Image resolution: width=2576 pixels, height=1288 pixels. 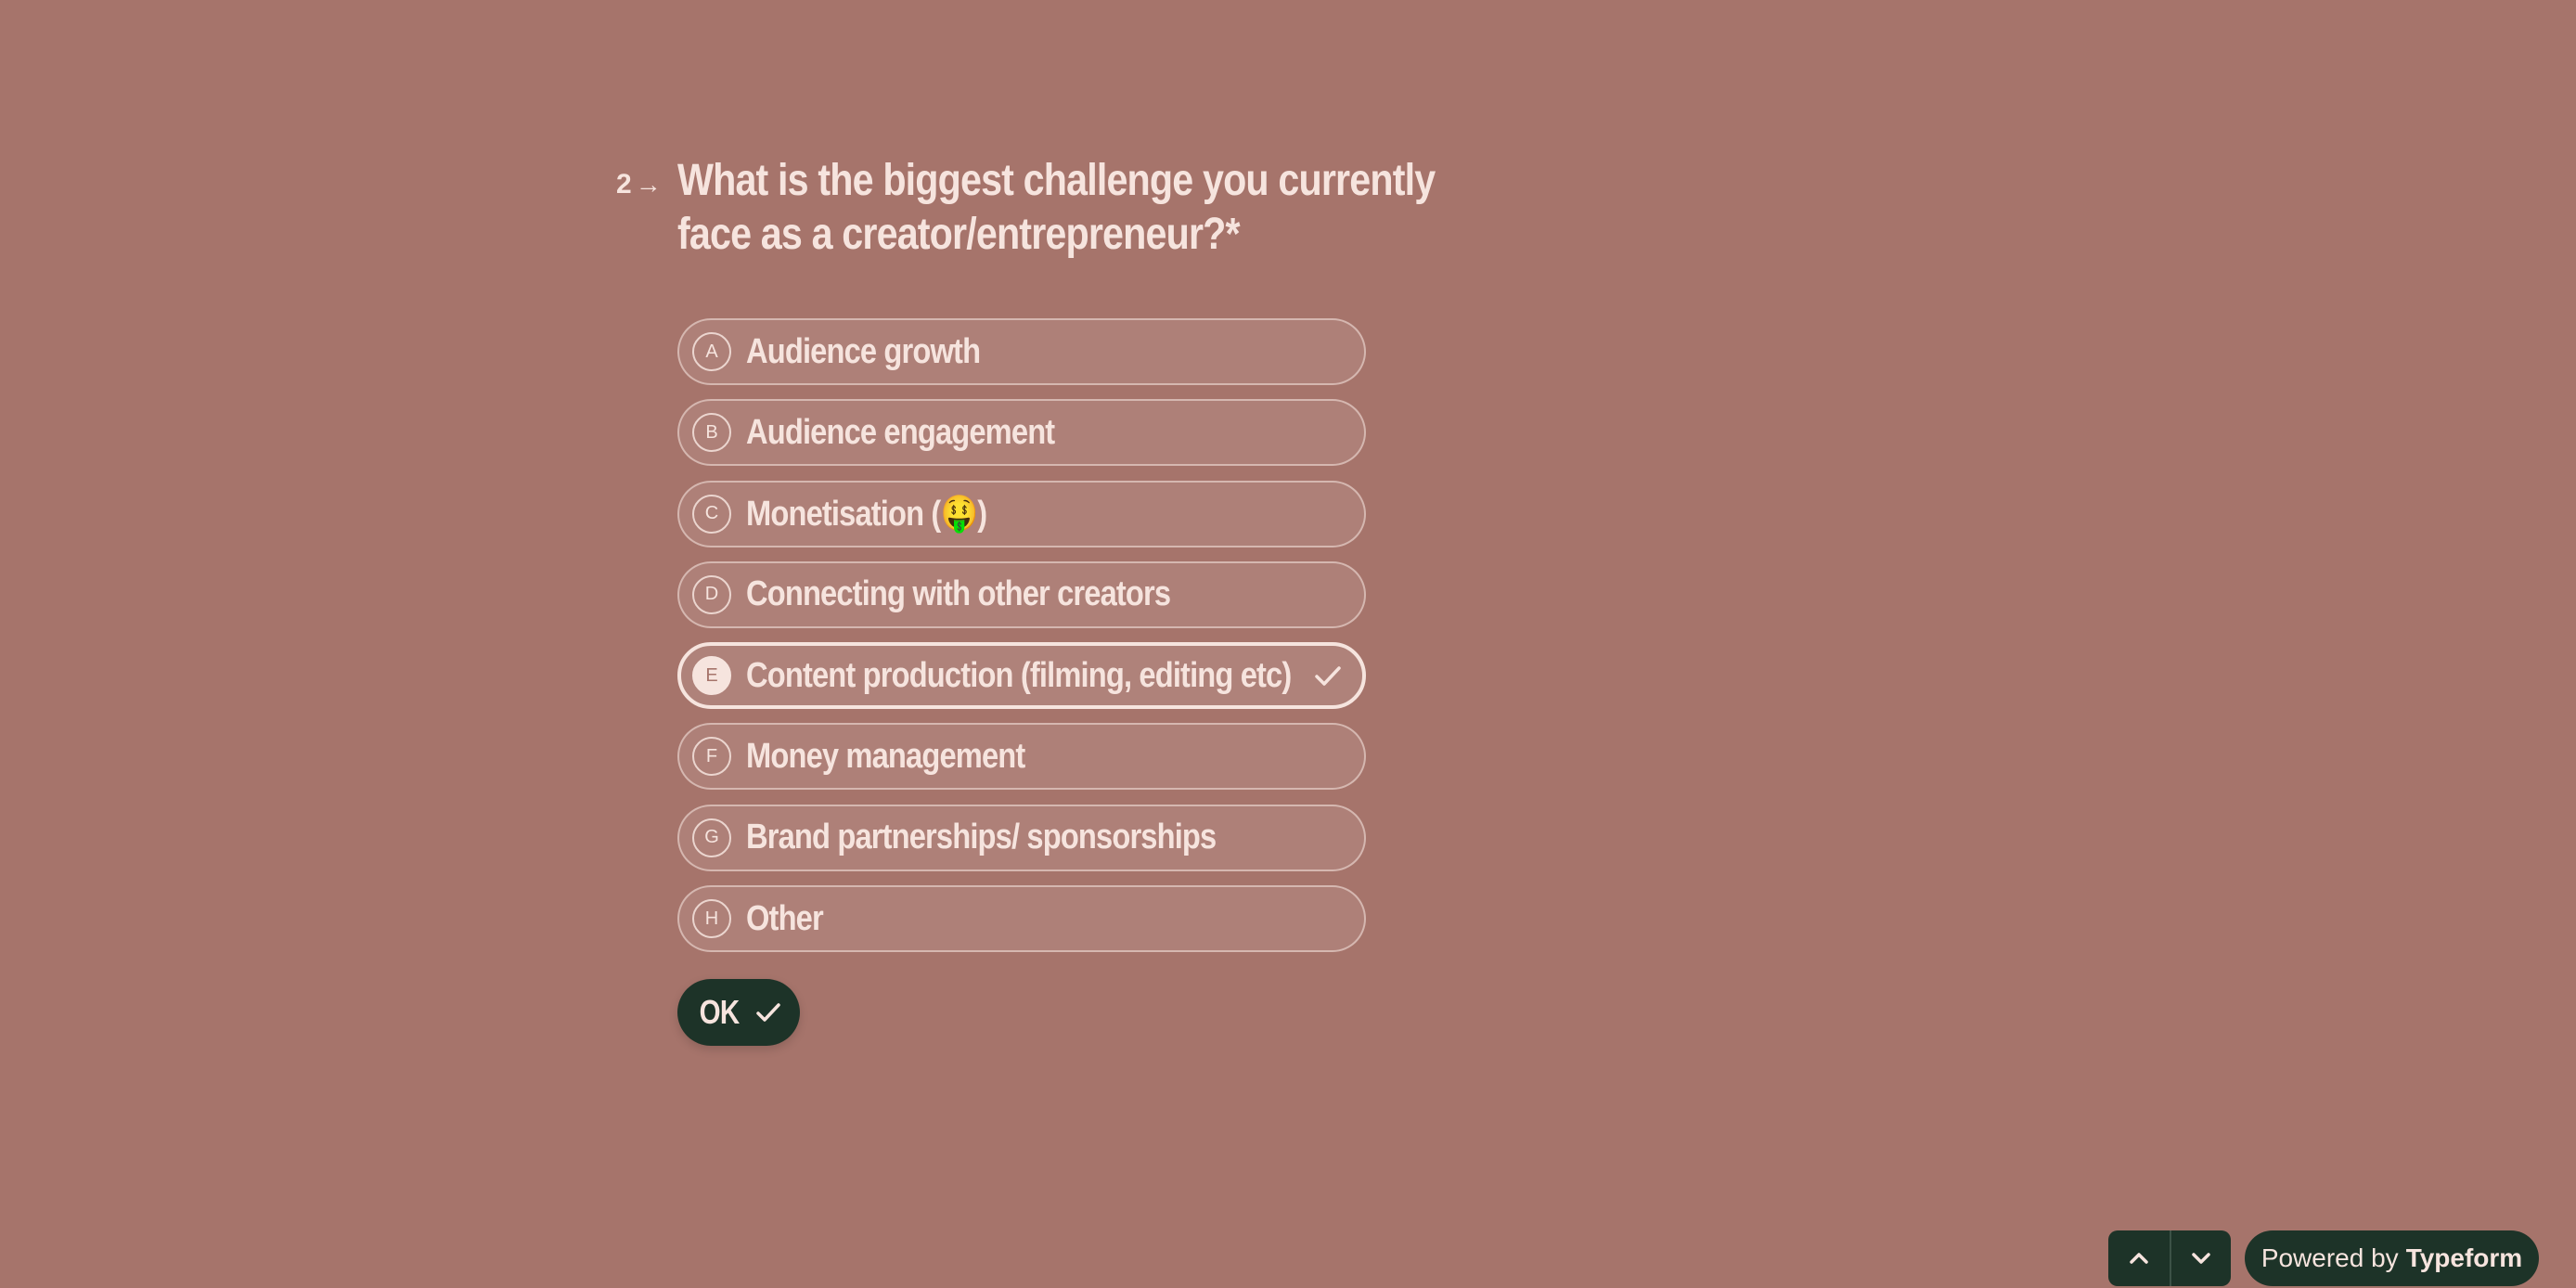 I want to click on choice-option-b: B Audience engagement, so click(x=1022, y=433).